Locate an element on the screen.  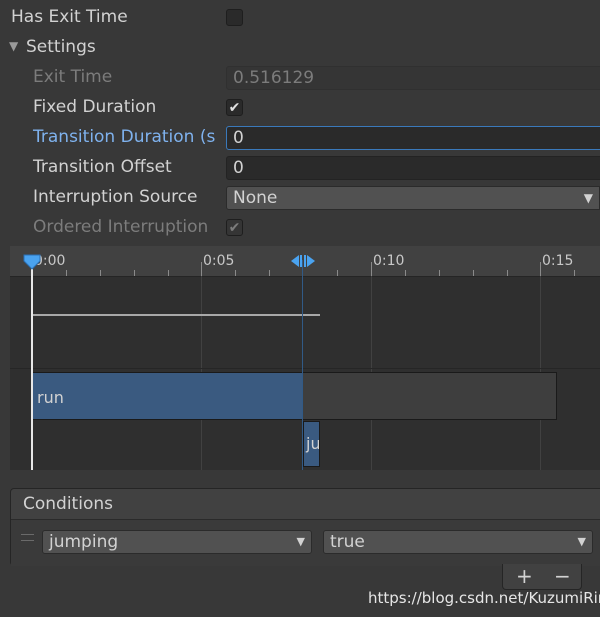
transition-handle-icon is located at coordinates (303, 261).